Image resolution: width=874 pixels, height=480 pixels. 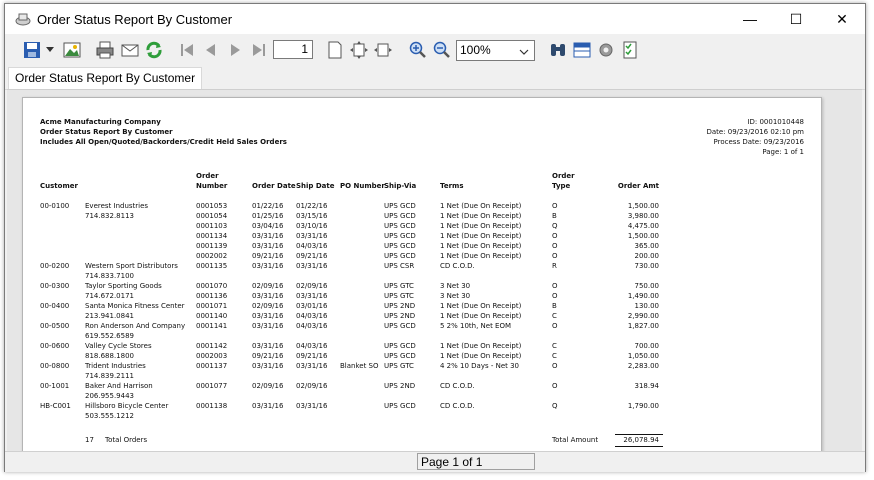 I want to click on save-icon, so click(x=32, y=50).